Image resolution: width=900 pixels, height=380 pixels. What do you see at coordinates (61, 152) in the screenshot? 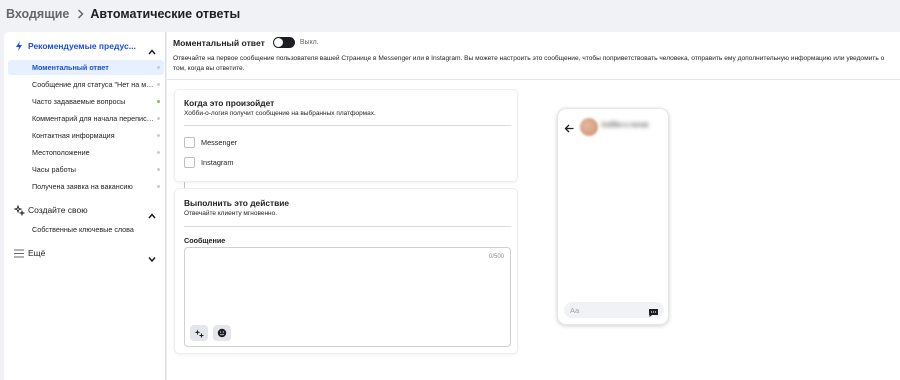
I see `sidebar-item-label: Местоположение` at bounding box center [61, 152].